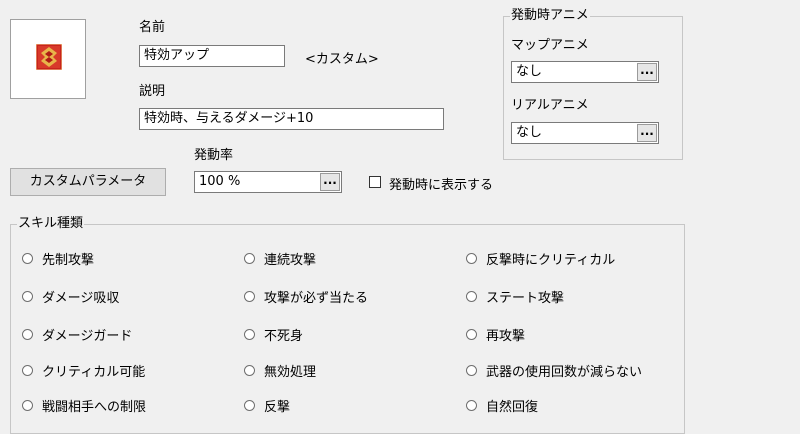 This screenshot has width=800, height=434. What do you see at coordinates (551, 260) in the screenshot?
I see `skill-type-label: 反撃時にクリティカル` at bounding box center [551, 260].